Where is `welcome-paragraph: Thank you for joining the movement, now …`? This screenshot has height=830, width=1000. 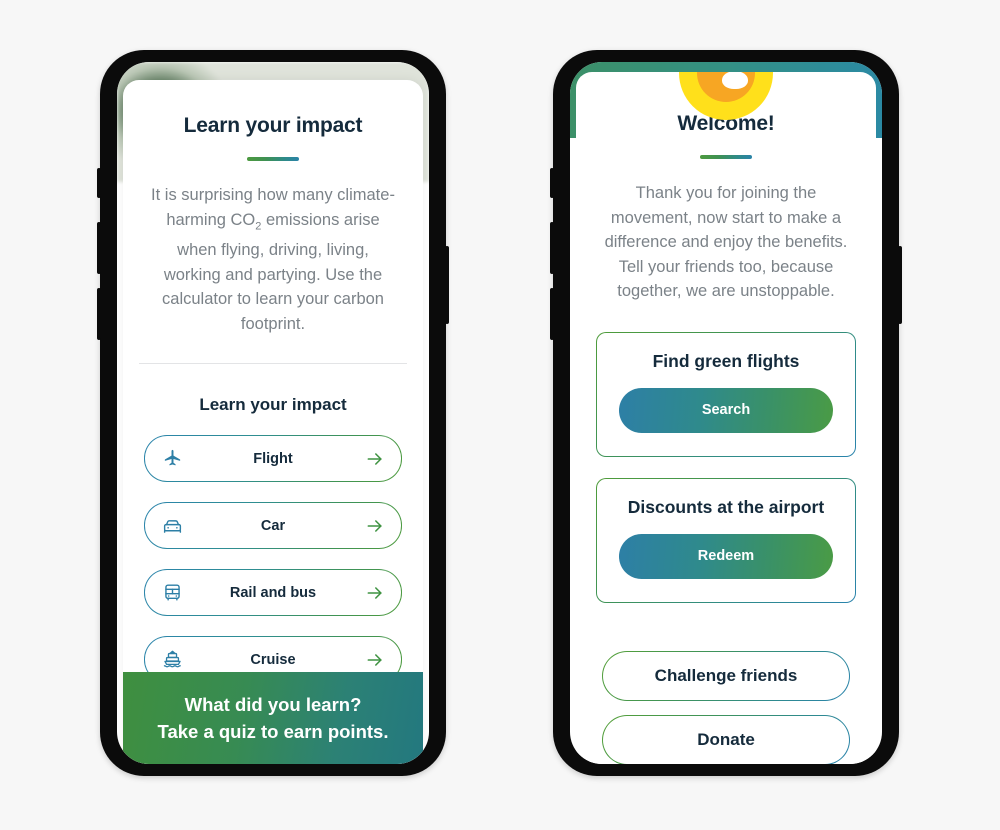 welcome-paragraph: Thank you for joining the movement, now … is located at coordinates (726, 242).